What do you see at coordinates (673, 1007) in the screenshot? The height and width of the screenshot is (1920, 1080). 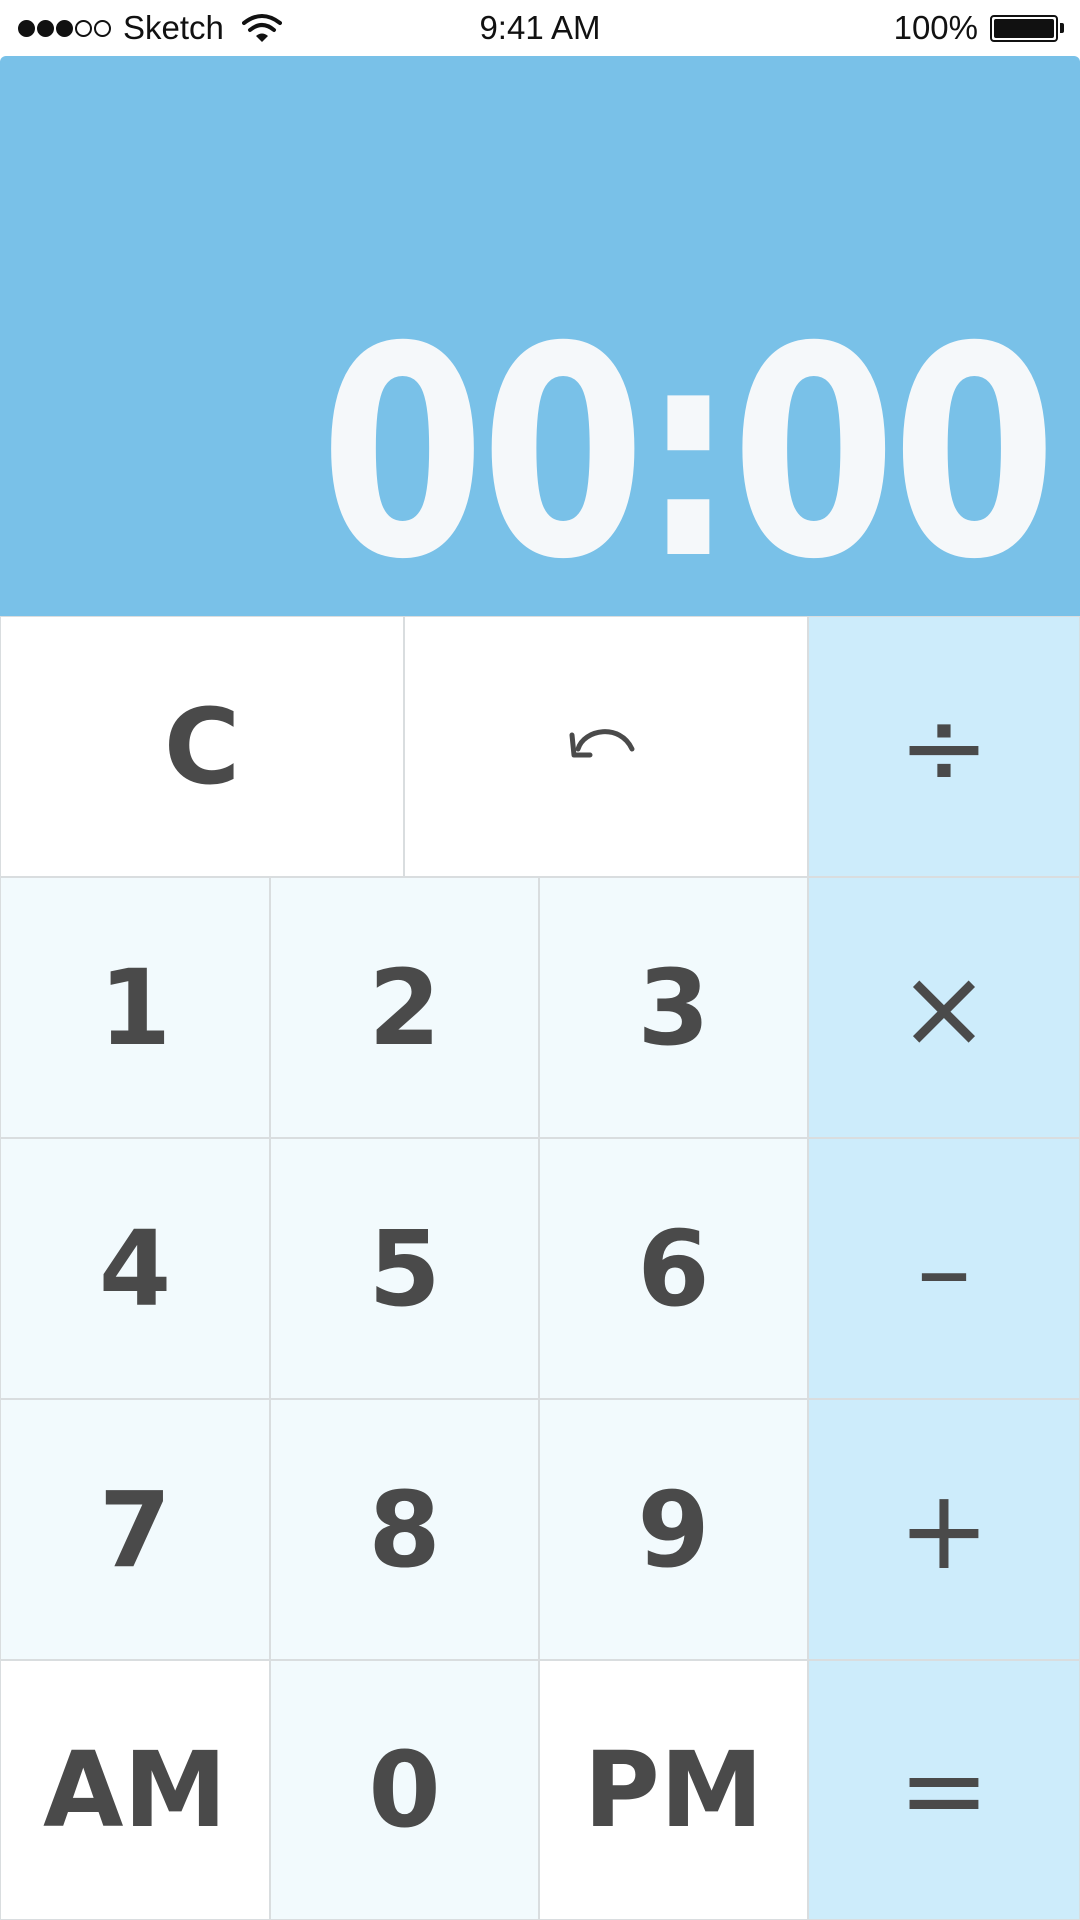 I see `digit-3-button: 3` at bounding box center [673, 1007].